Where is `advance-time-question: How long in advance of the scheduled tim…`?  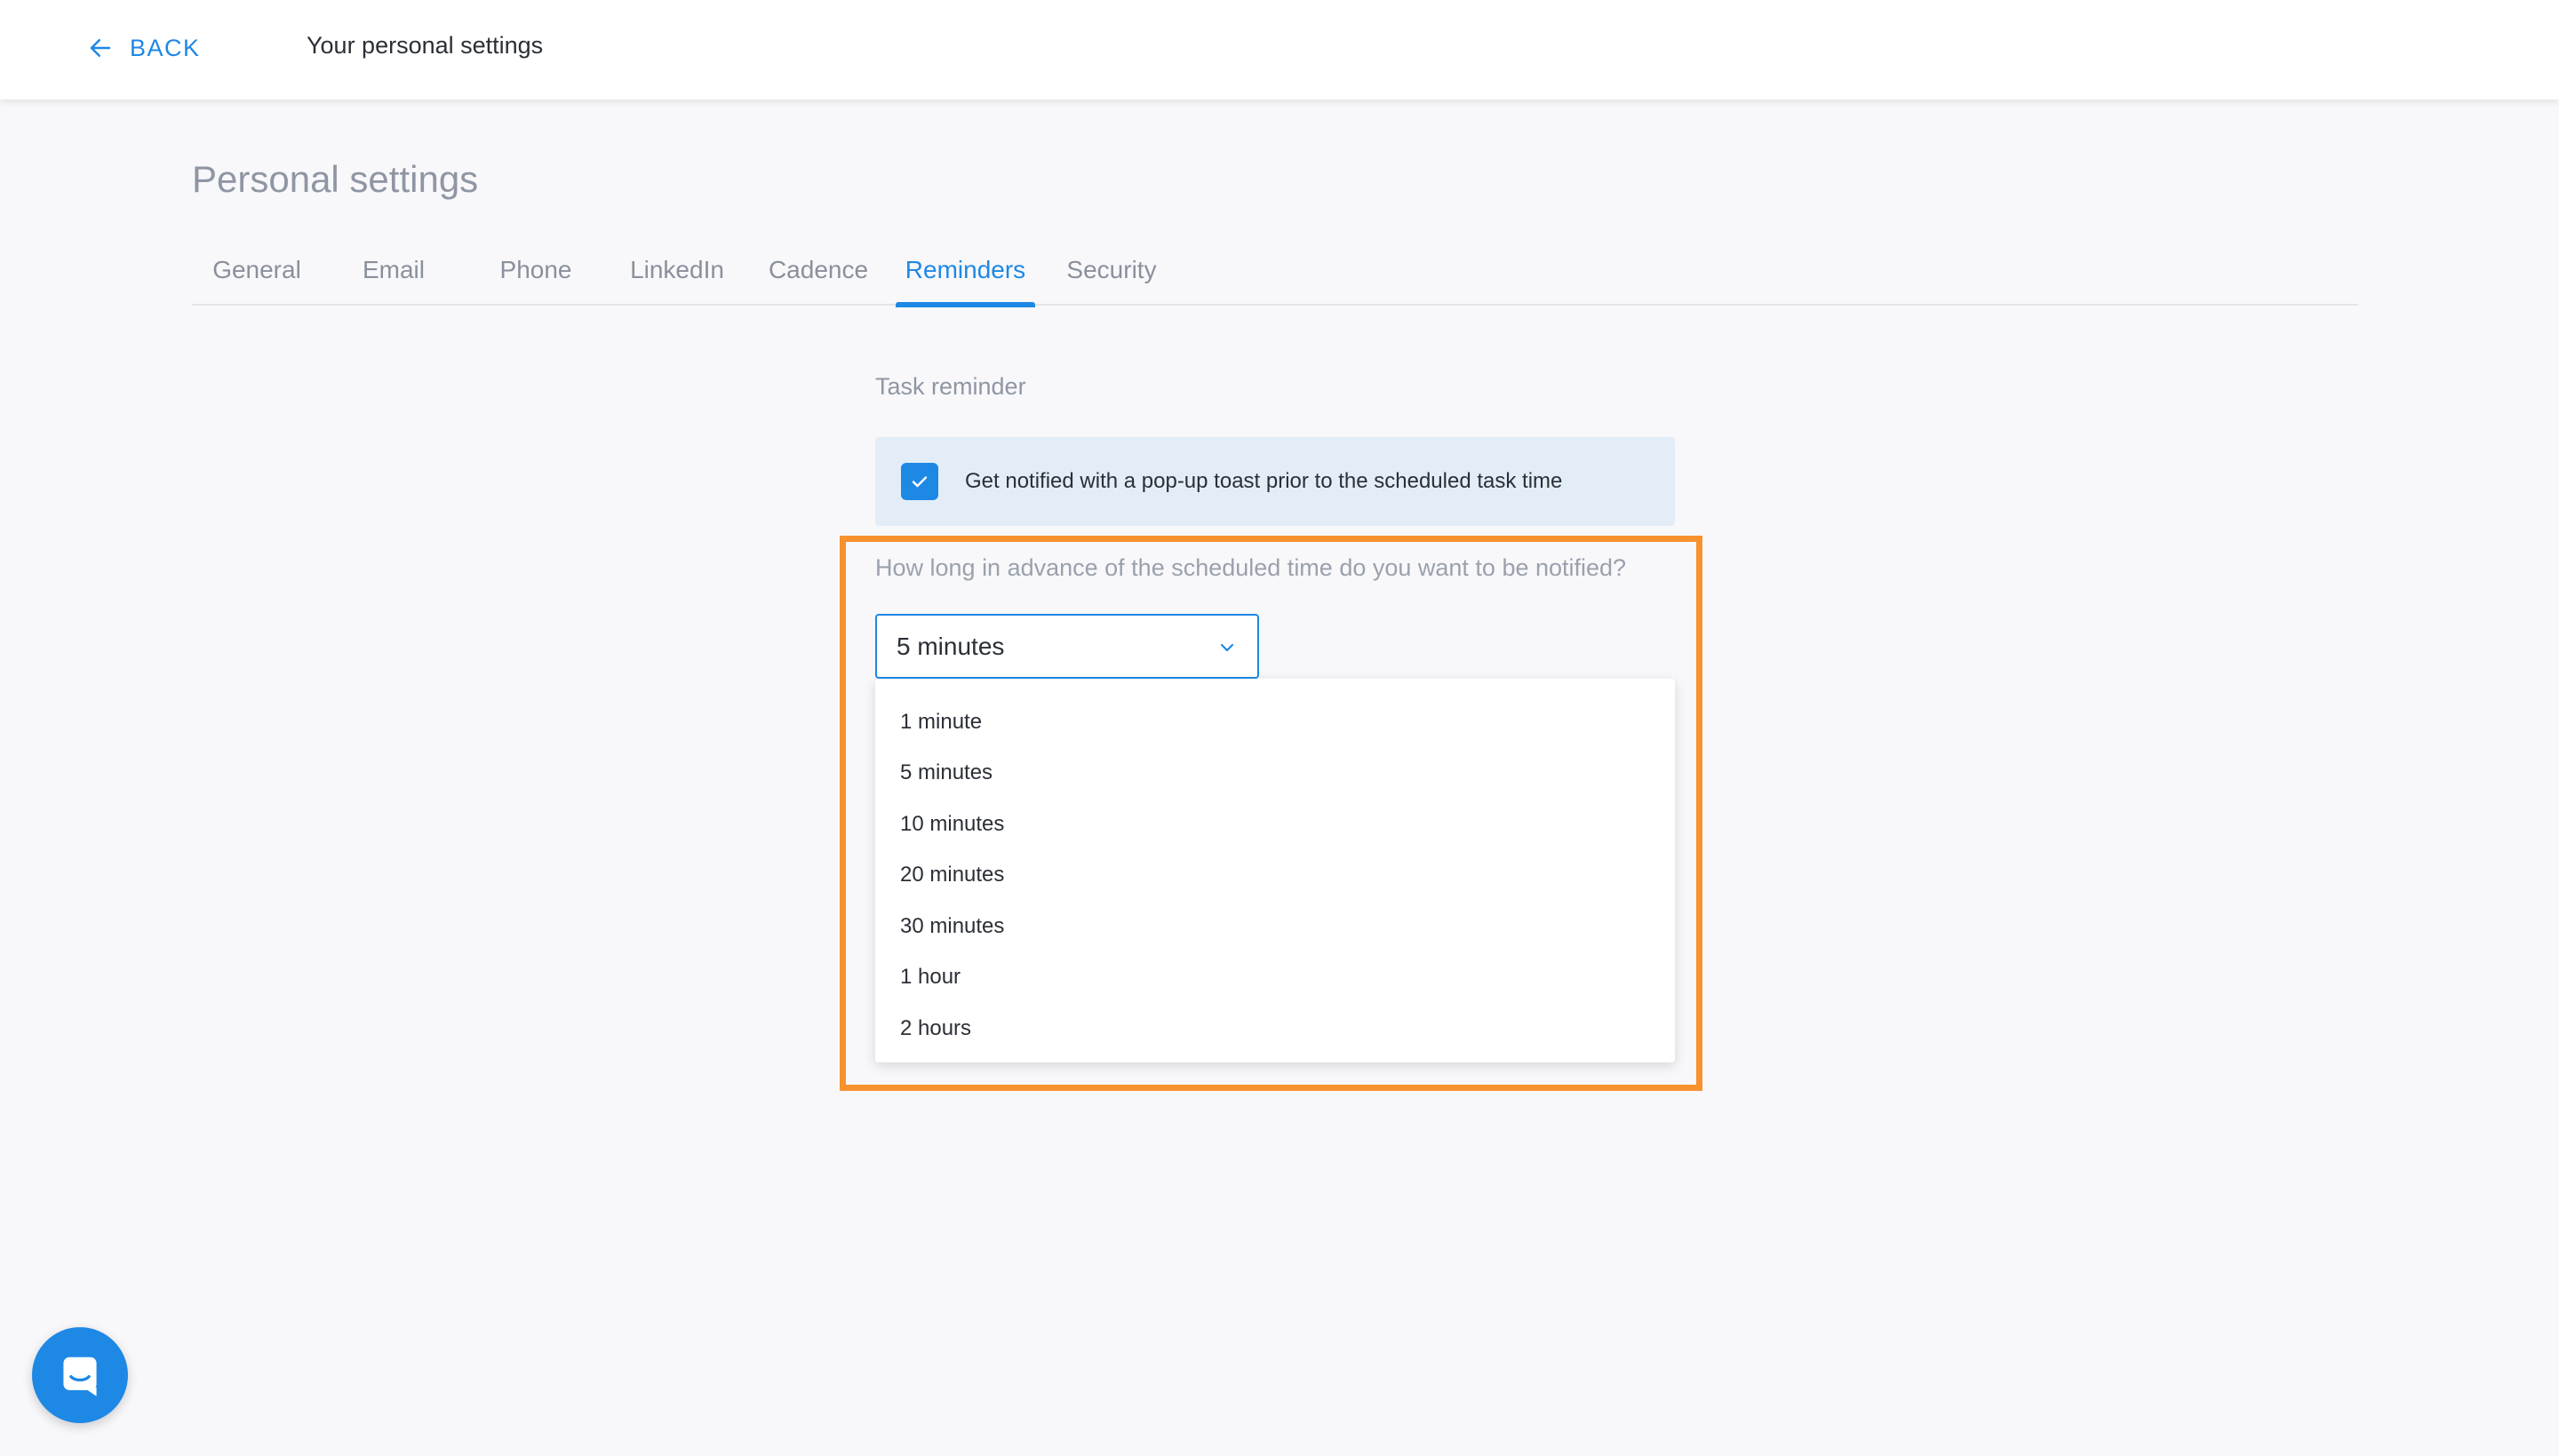 advance-time-question: How long in advance of the scheduled tim… is located at coordinates (1251, 567).